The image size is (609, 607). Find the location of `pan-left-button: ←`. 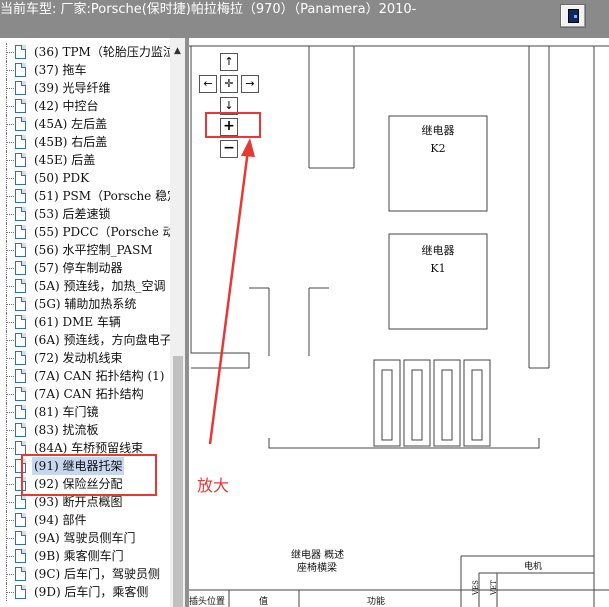

pan-left-button: ← is located at coordinates (208, 84).